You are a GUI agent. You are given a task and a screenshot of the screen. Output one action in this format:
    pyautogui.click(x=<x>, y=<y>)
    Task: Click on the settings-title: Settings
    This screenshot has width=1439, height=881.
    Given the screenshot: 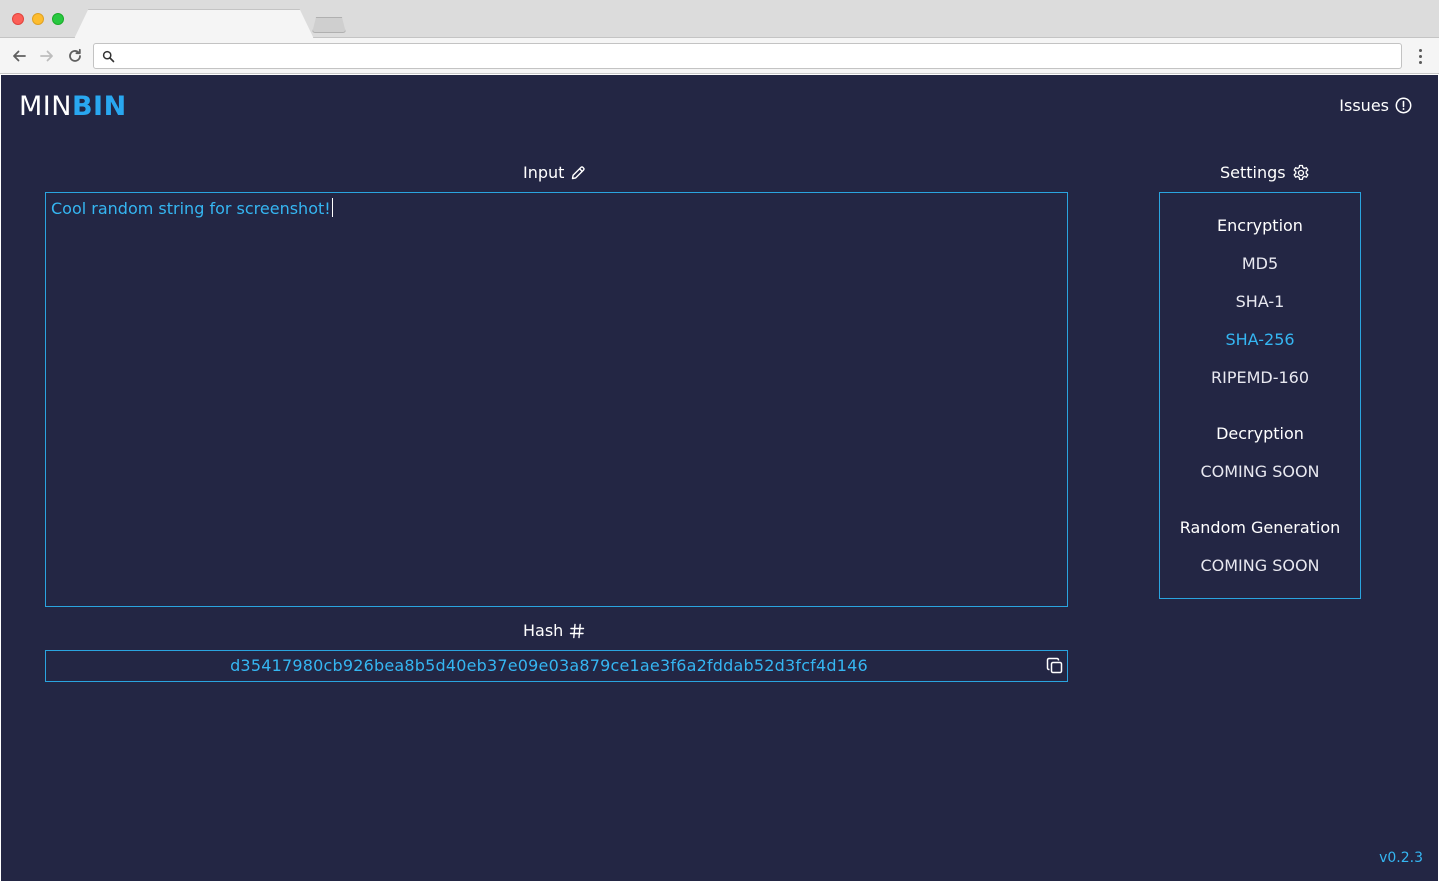 What is the action you would take?
    pyautogui.click(x=1265, y=172)
    